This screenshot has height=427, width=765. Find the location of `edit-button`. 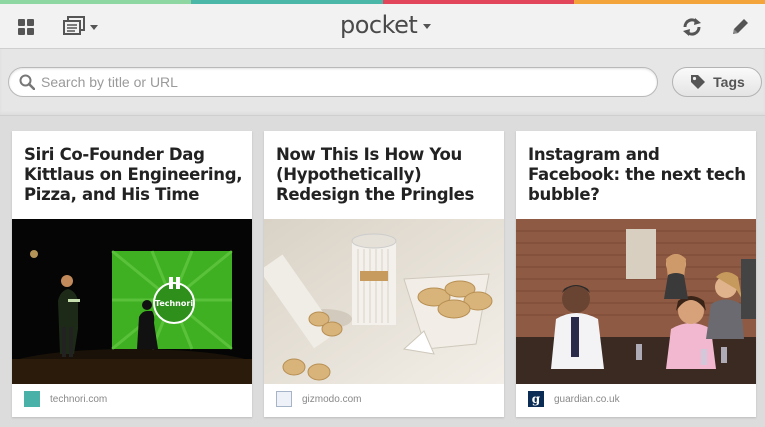

edit-button is located at coordinates (740, 27).